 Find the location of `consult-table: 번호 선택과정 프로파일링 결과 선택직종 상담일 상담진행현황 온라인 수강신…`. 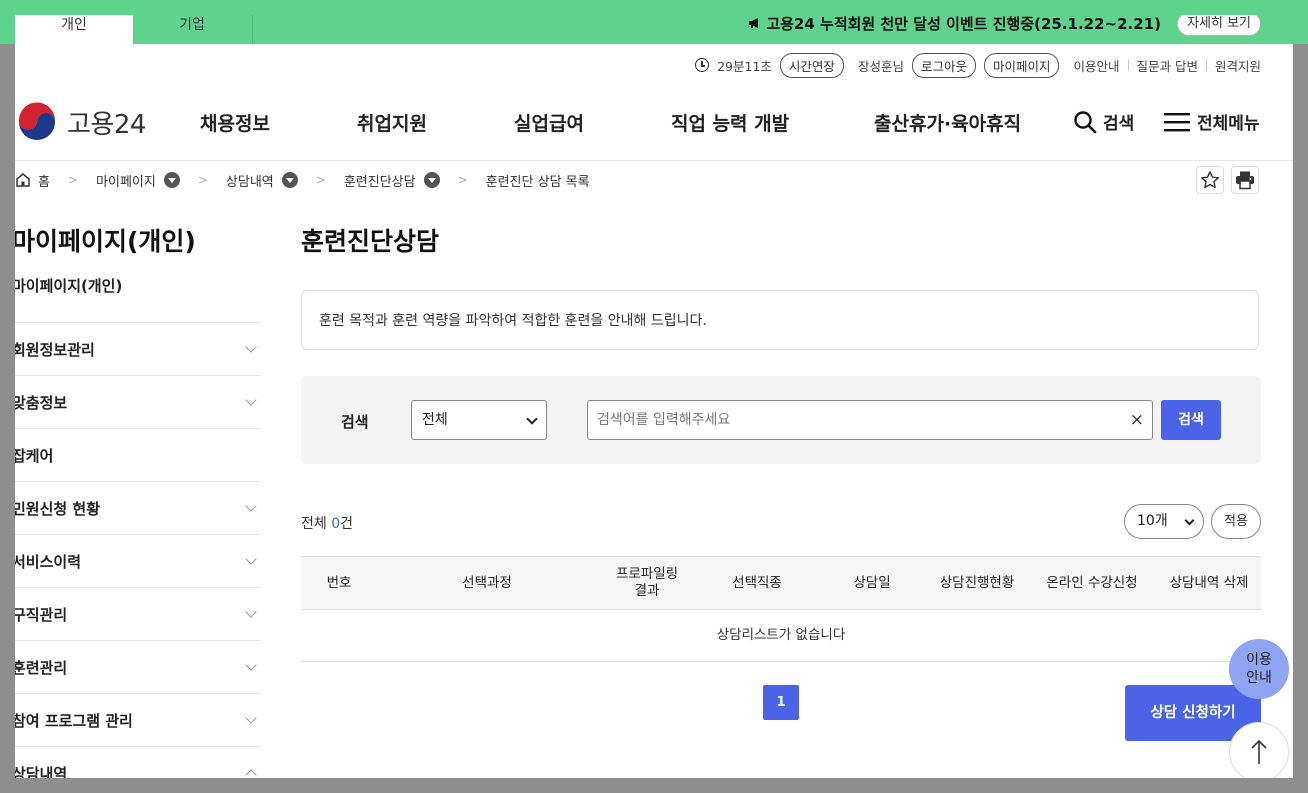

consult-table: 번호 선택과정 프로파일링 결과 선택직종 상담일 상담진행현황 온라인 수강신… is located at coordinates (781, 609).